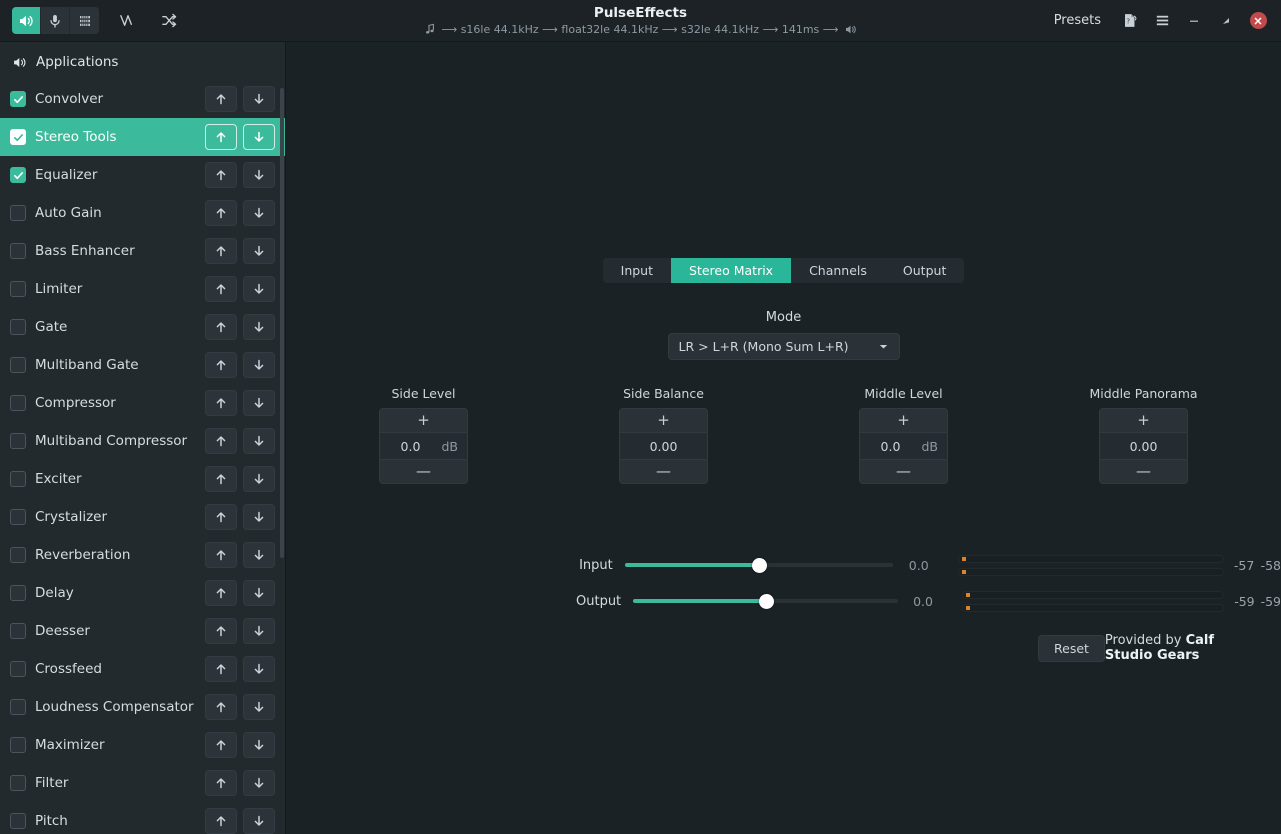 Image resolution: width=1281 pixels, height=834 pixels. What do you see at coordinates (1194, 21) in the screenshot?
I see `minimize-button` at bounding box center [1194, 21].